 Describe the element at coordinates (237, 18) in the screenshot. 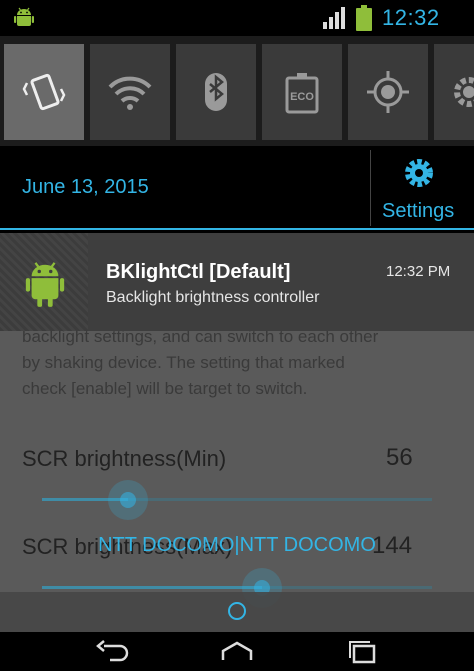

I see `status-bar: 12:32` at that location.